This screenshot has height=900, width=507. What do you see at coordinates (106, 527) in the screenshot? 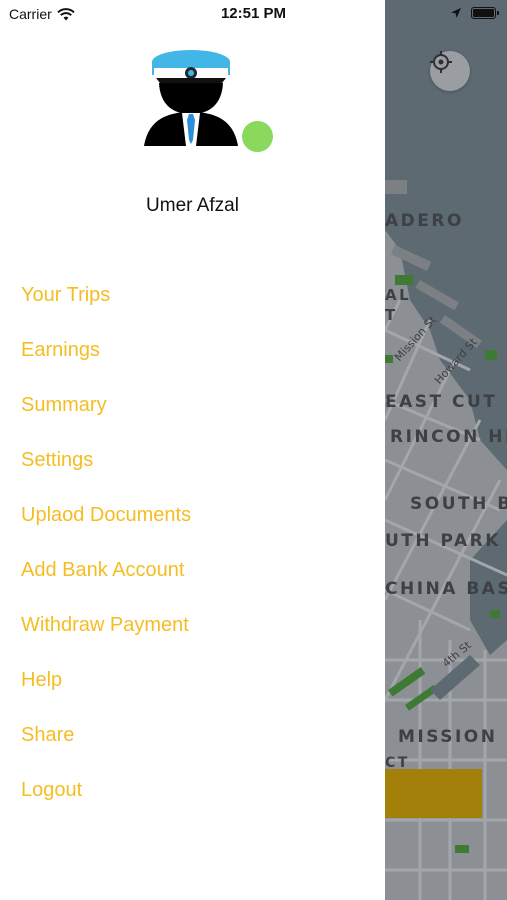
I see `menu-item-upload-documents: Uplaod Documents` at bounding box center [106, 527].